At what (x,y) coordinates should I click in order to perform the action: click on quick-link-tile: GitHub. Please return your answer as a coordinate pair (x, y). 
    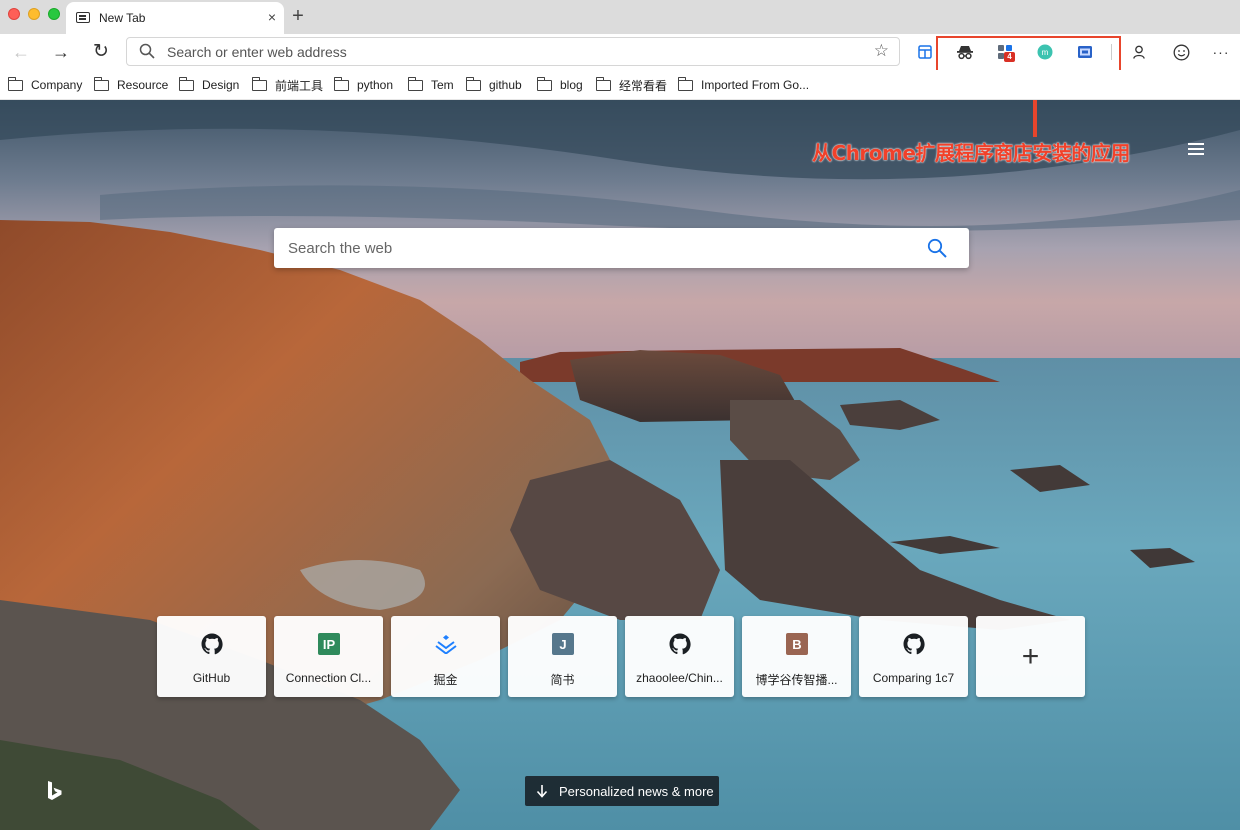
    Looking at the image, I should click on (211, 656).